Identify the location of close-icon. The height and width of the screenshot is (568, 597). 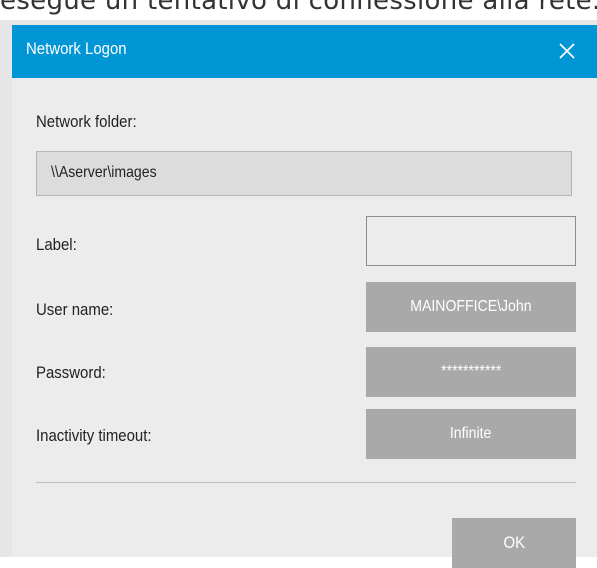
(567, 51).